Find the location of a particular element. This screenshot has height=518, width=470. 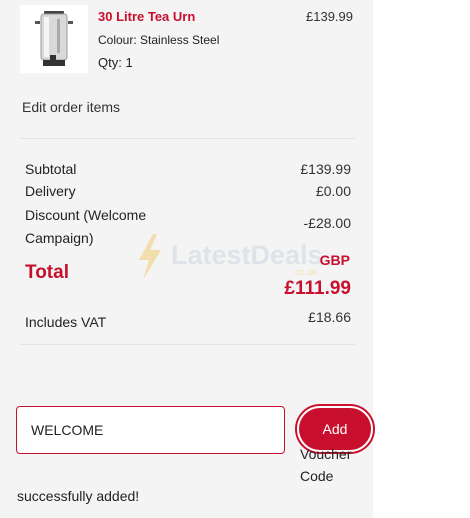

total-currency: GBP is located at coordinates (334, 260).